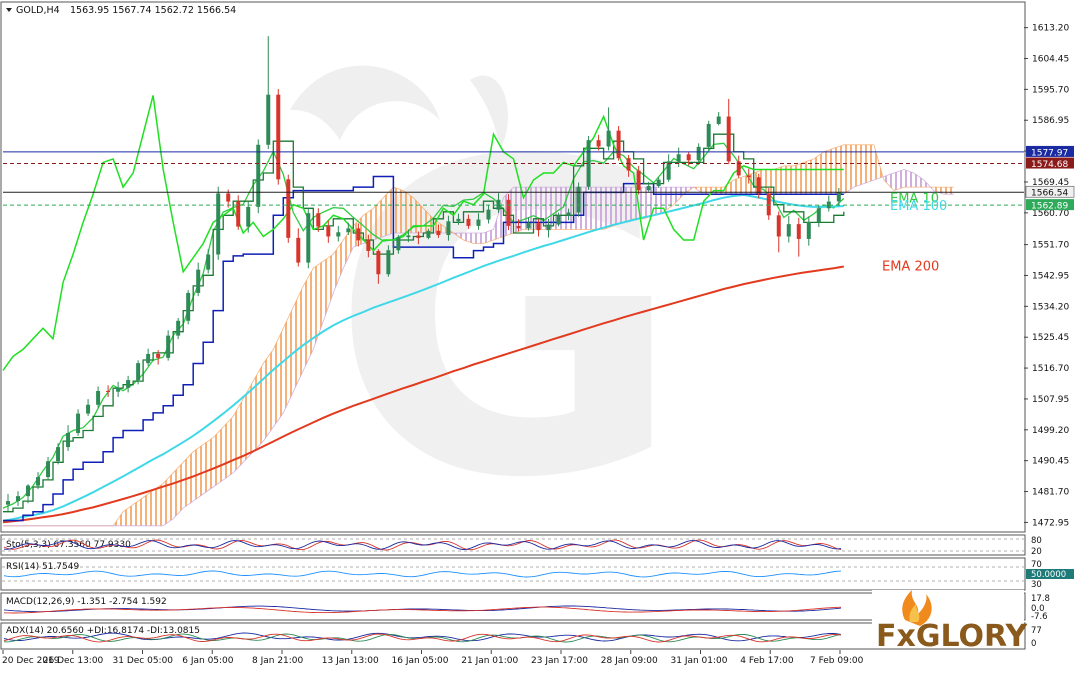  I want to click on x-tick-label: 21 Jan 01:00, so click(489, 661).